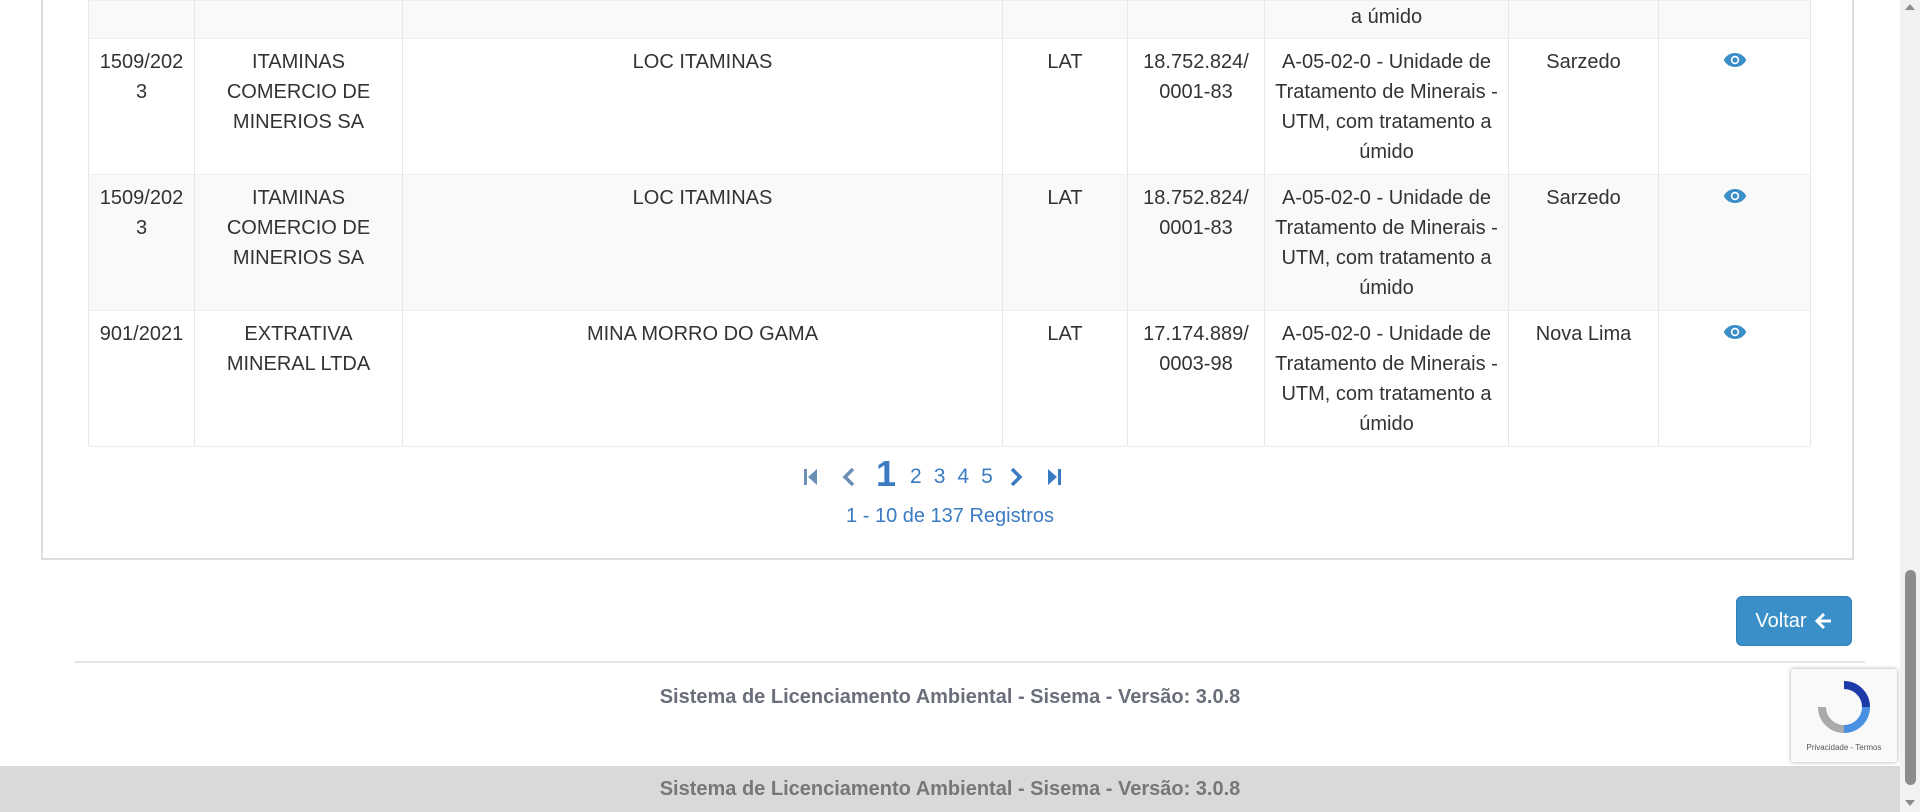 The width and height of the screenshot is (1920, 812). I want to click on scrollbar, so click(1910, 406).